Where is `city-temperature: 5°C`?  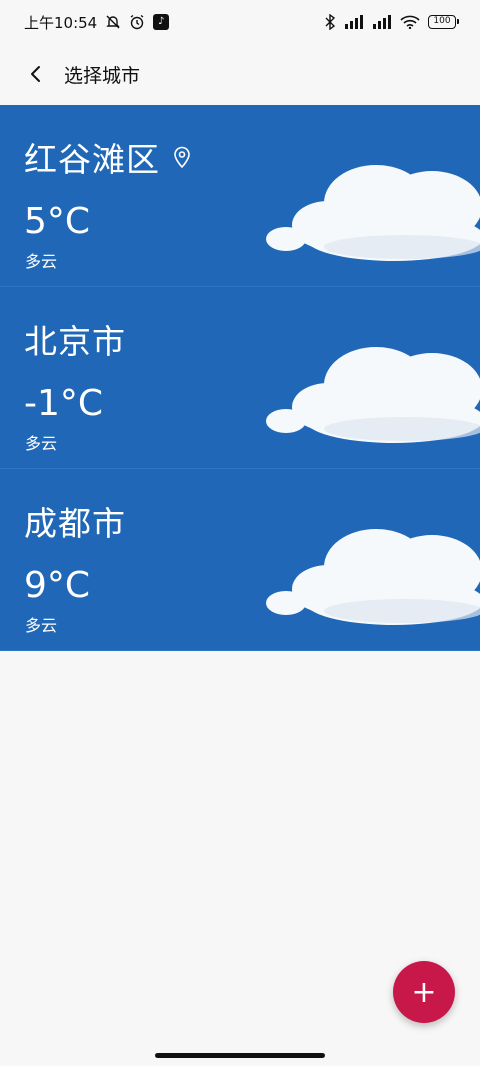
city-temperature: 5°C is located at coordinates (57, 221).